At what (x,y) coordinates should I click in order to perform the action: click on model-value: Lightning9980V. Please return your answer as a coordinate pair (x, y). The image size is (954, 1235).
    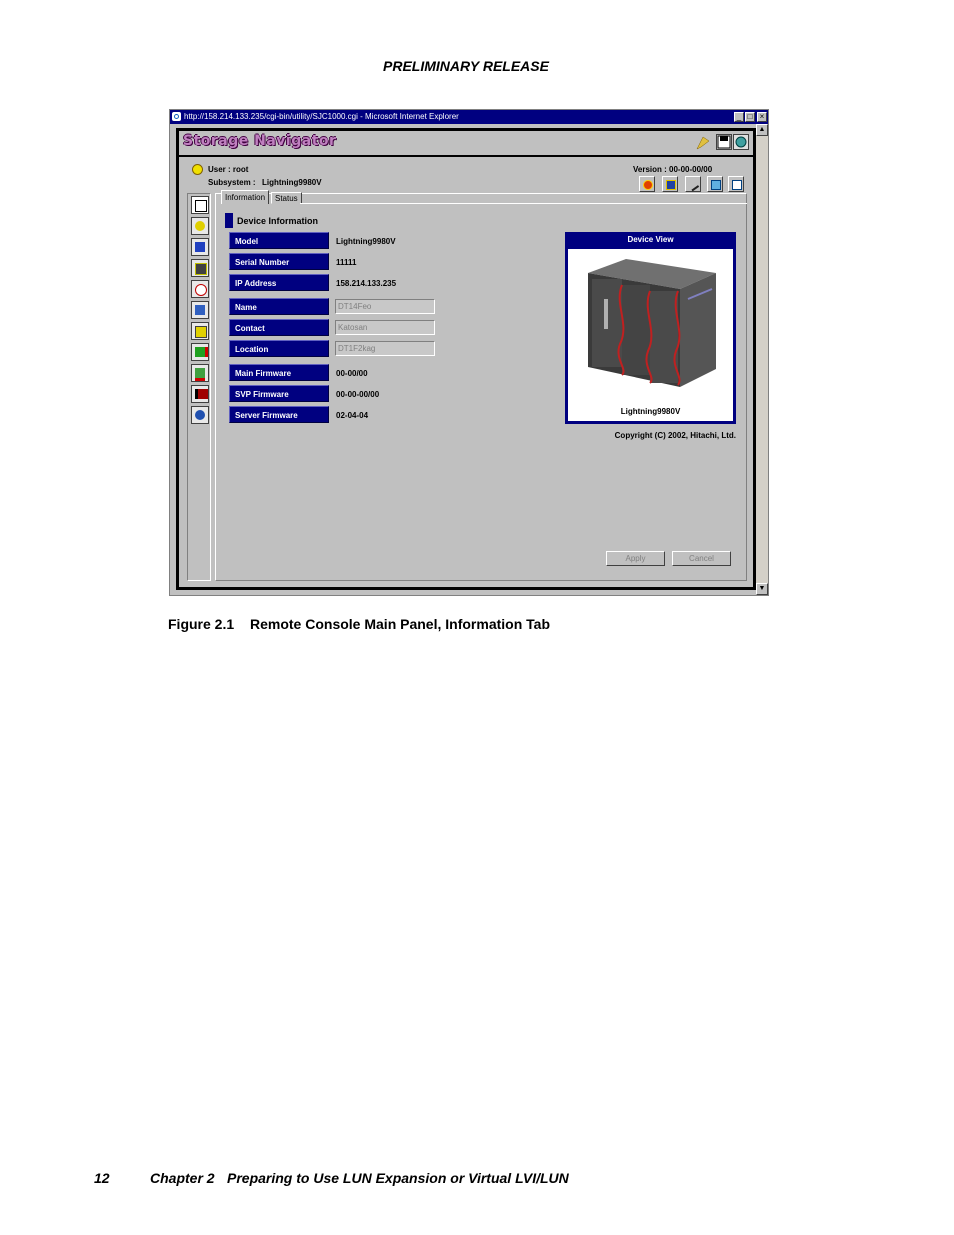
    Looking at the image, I should click on (366, 241).